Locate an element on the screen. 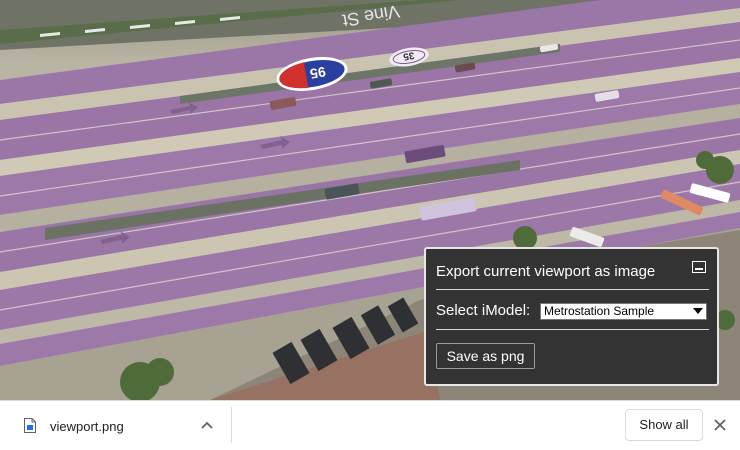  imodel-select: Metrostation Sample is located at coordinates (623, 311).